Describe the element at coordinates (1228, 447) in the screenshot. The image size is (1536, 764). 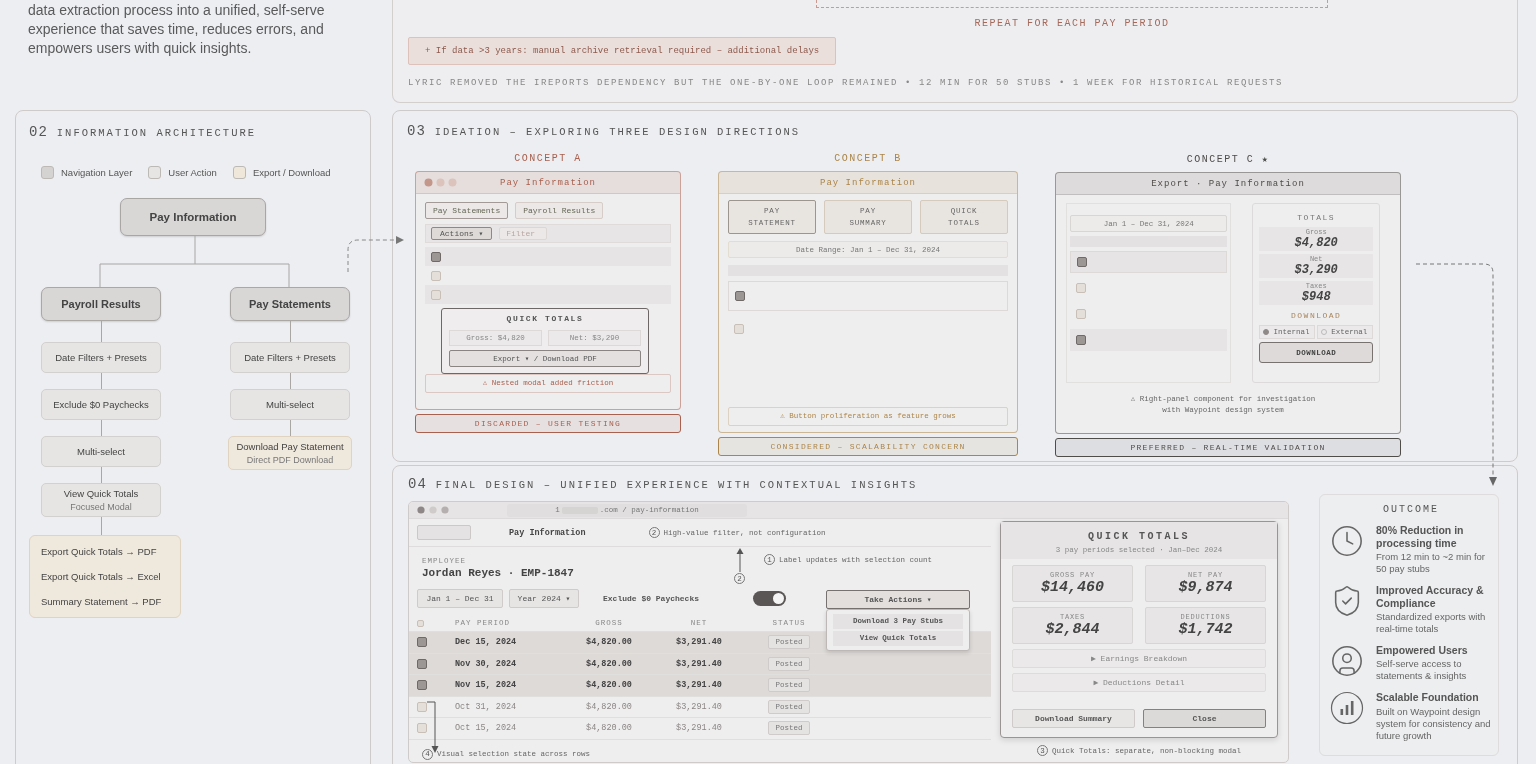
I see `concept-status: PREFERRED – REAL-TIME VALIDATION` at that location.